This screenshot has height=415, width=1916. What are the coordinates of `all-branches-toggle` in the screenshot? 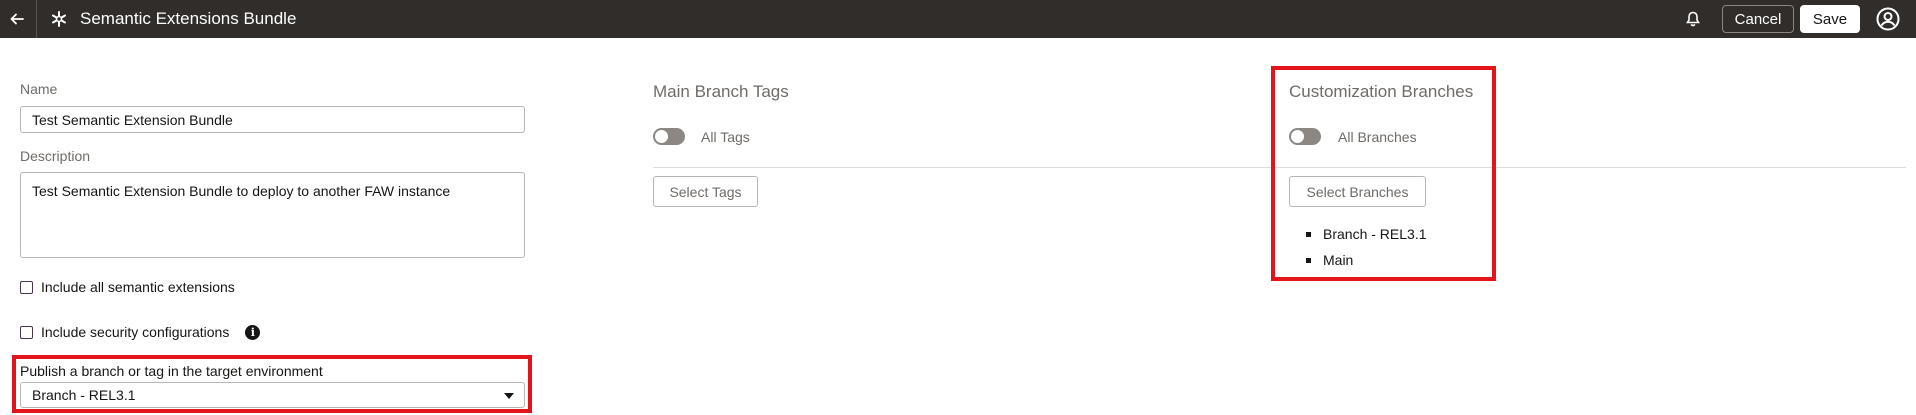 It's located at (1305, 136).